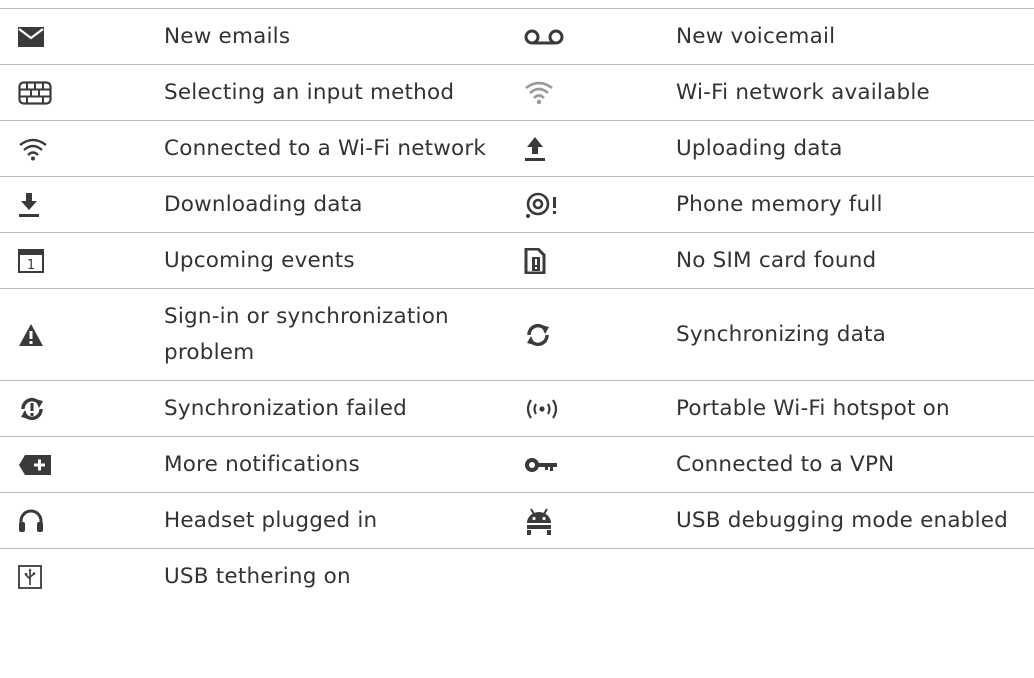  I want to click on memory-full-icon, so click(544, 204).